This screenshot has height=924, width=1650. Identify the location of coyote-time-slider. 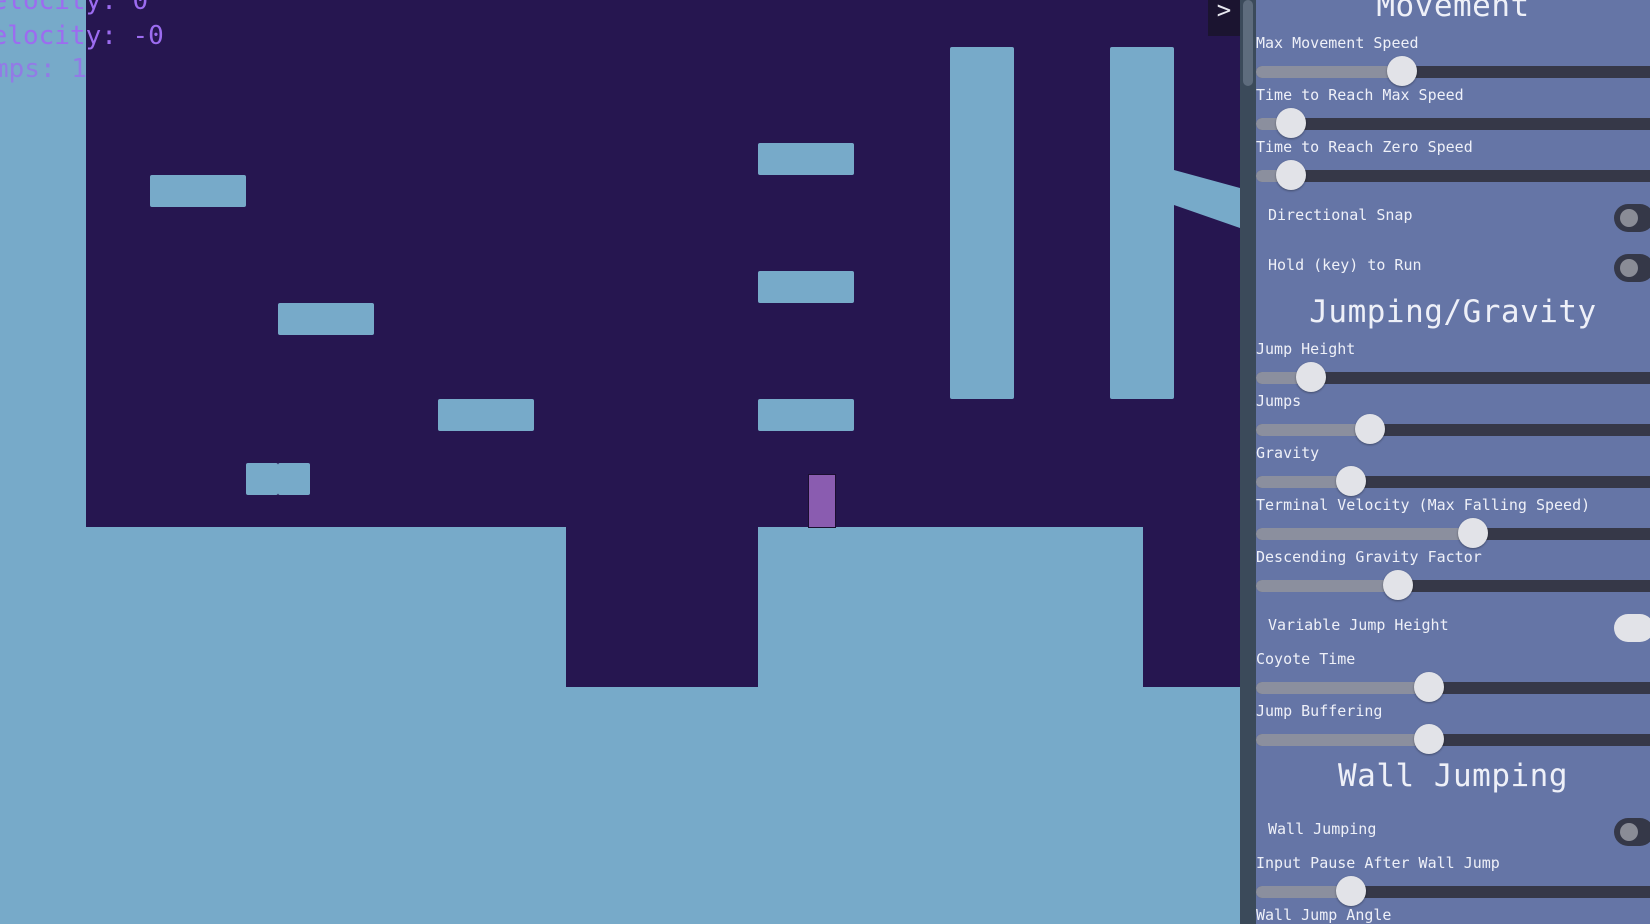
(1453, 687).